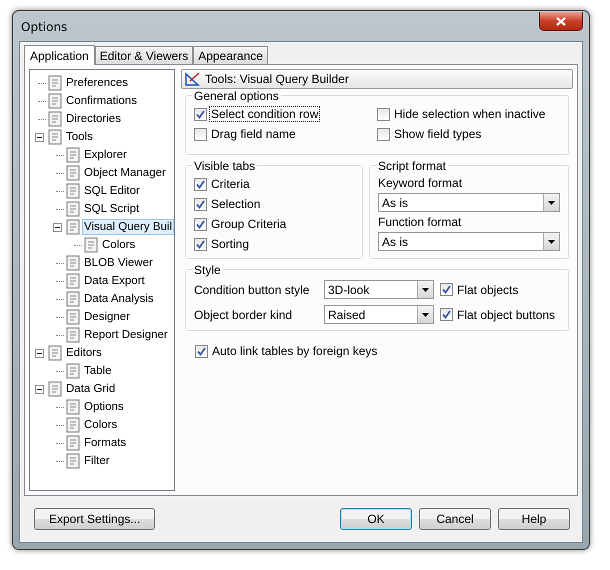 This screenshot has height=570, width=610. Describe the element at coordinates (112, 209) in the screenshot. I see `tree-item: SQL Script` at that location.